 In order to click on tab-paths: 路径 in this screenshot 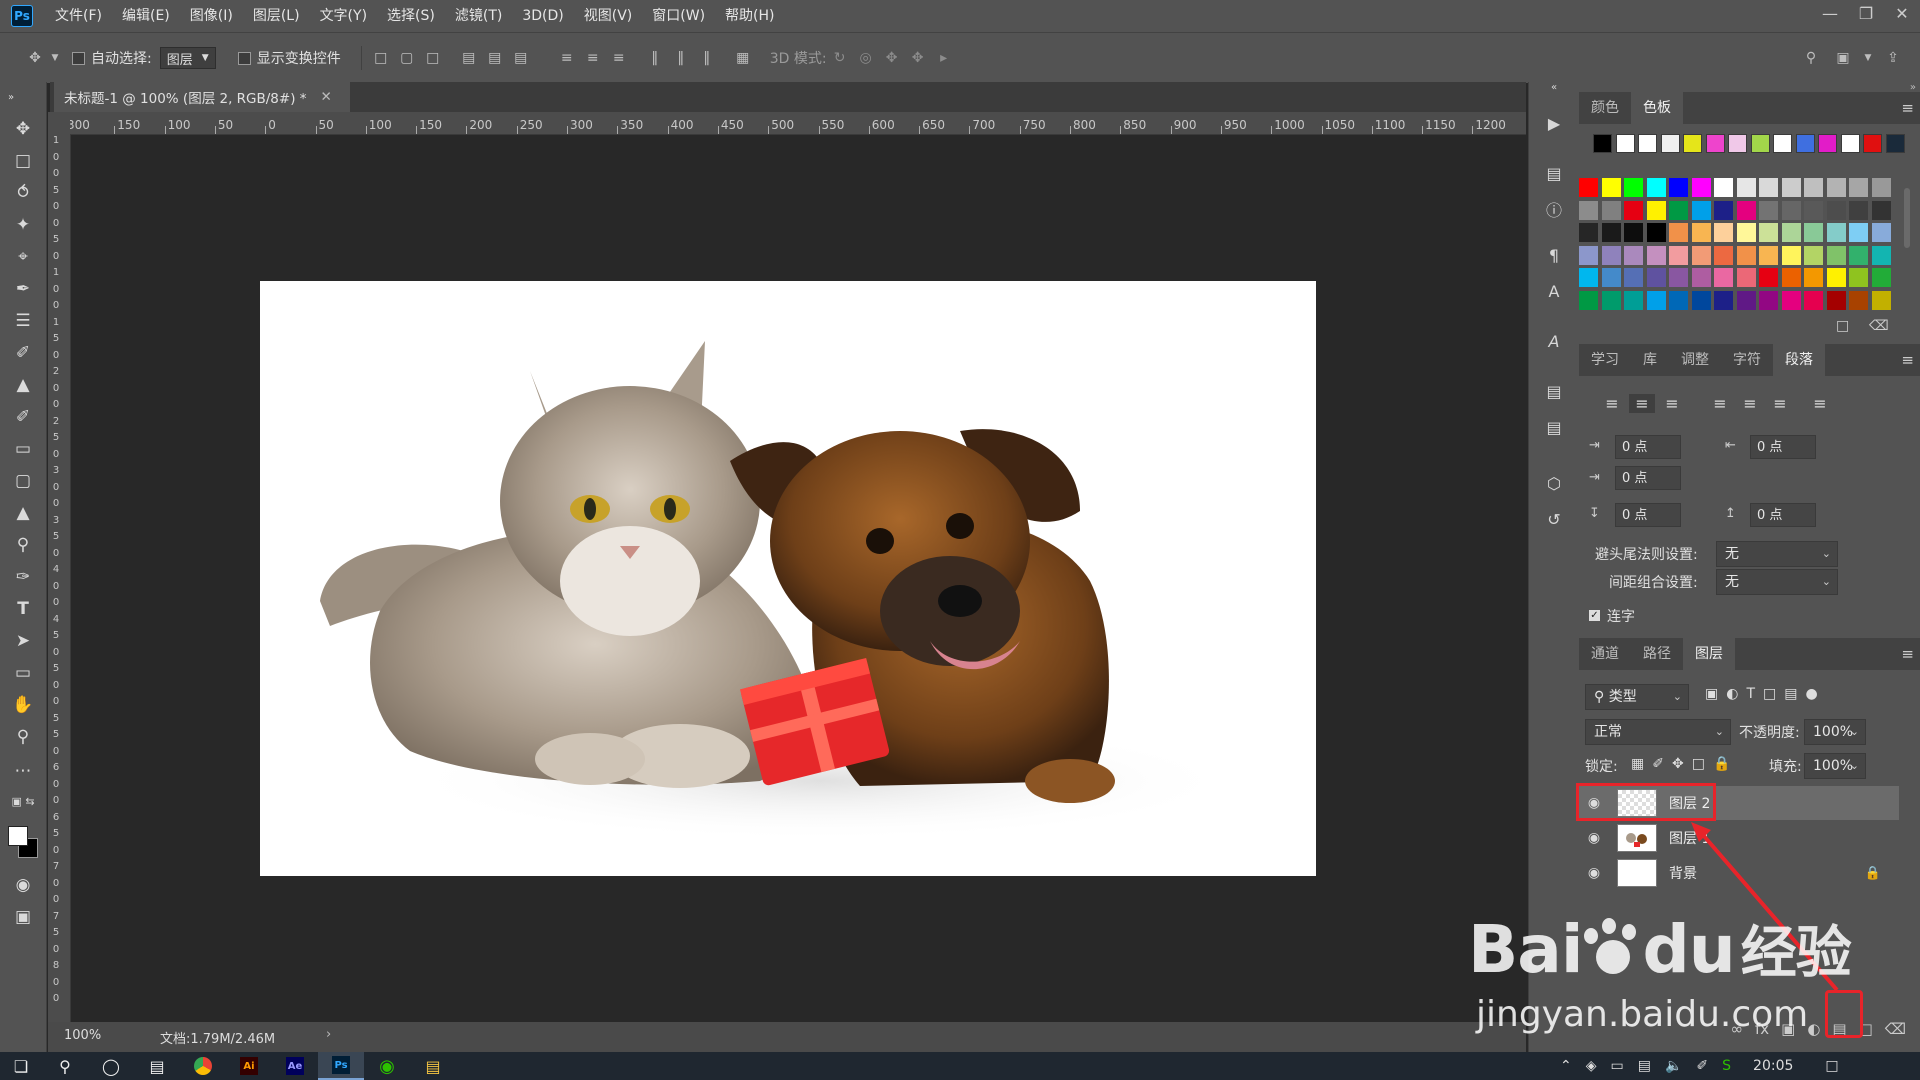, I will do `click(1657, 654)`.